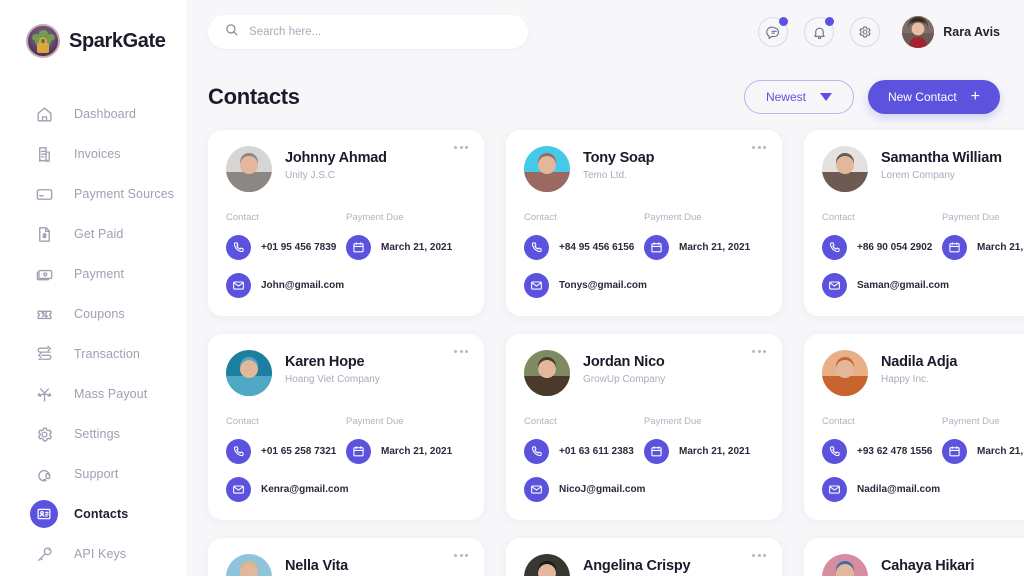 This screenshot has height=576, width=1024. What do you see at coordinates (882, 451) in the screenshot?
I see `contact-phone: +93 62 478 1556` at bounding box center [882, 451].